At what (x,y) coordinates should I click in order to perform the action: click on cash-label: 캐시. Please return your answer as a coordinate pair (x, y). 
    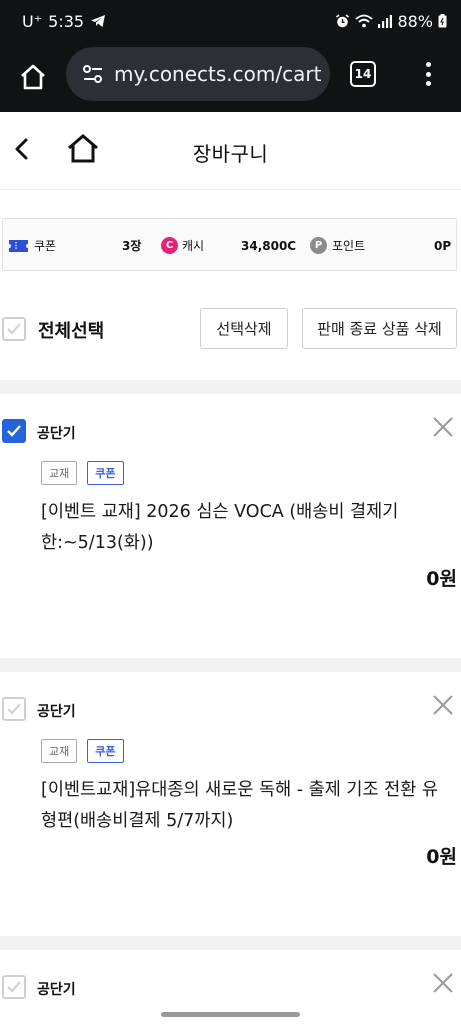
    Looking at the image, I should click on (193, 246).